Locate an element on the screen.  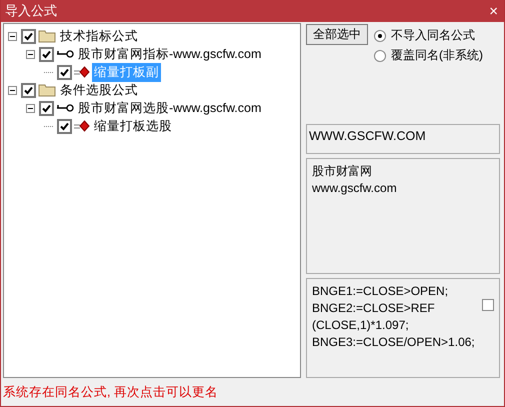
code-line: BNGE2:=CLOSE>REF is located at coordinates (374, 308).